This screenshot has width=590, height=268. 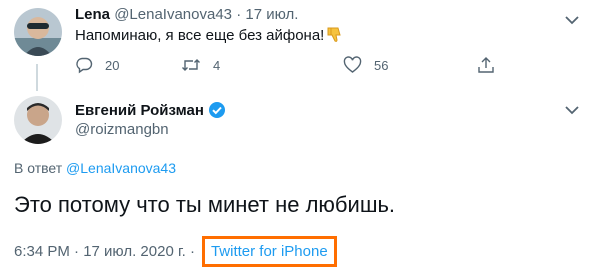 What do you see at coordinates (269, 251) in the screenshot?
I see `tweet-source-link: Twitter for iPhone` at bounding box center [269, 251].